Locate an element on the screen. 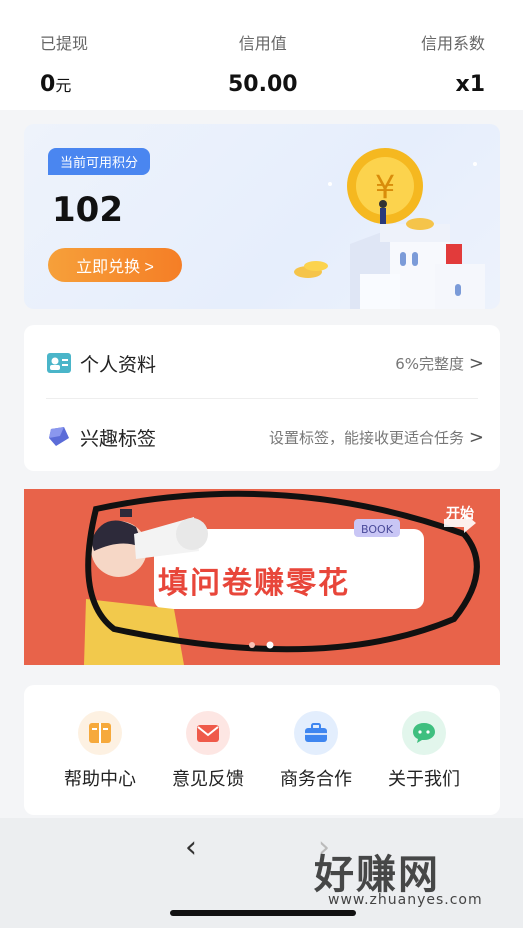  watermark-url: www.zhuanyes.com is located at coordinates (405, 900).